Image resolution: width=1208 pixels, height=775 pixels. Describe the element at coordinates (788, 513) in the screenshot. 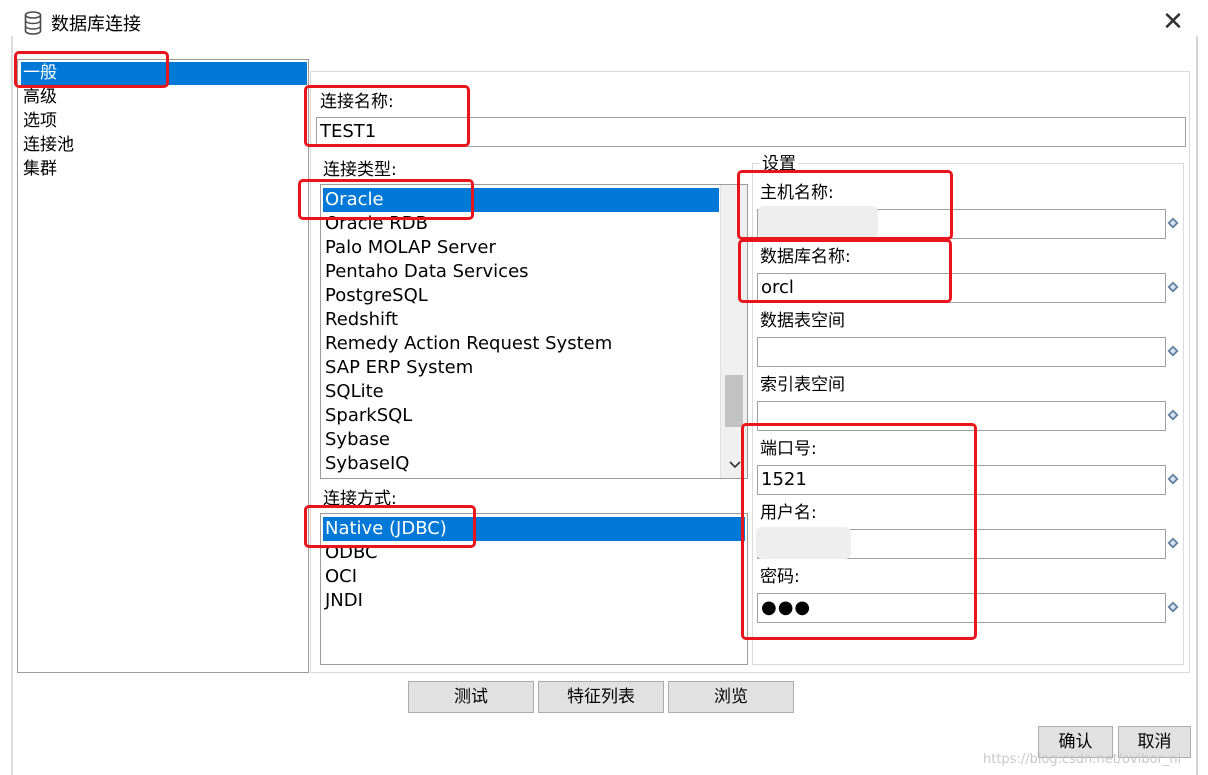

I see `username-label: 用户名:` at that location.